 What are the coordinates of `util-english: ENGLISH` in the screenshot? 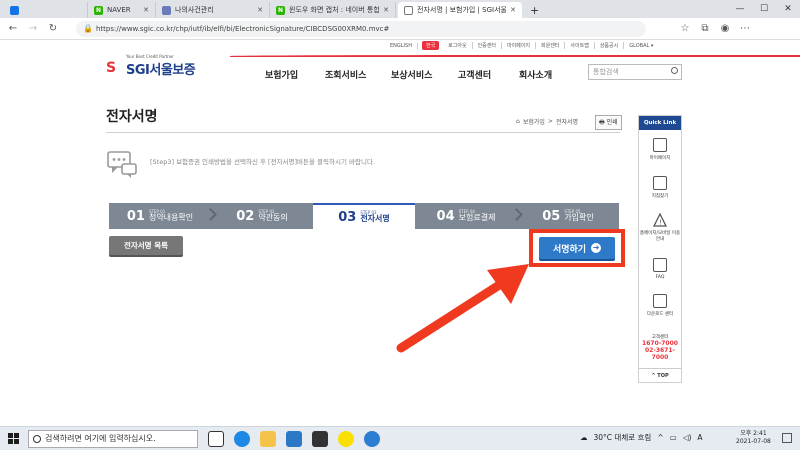 It's located at (401, 45).